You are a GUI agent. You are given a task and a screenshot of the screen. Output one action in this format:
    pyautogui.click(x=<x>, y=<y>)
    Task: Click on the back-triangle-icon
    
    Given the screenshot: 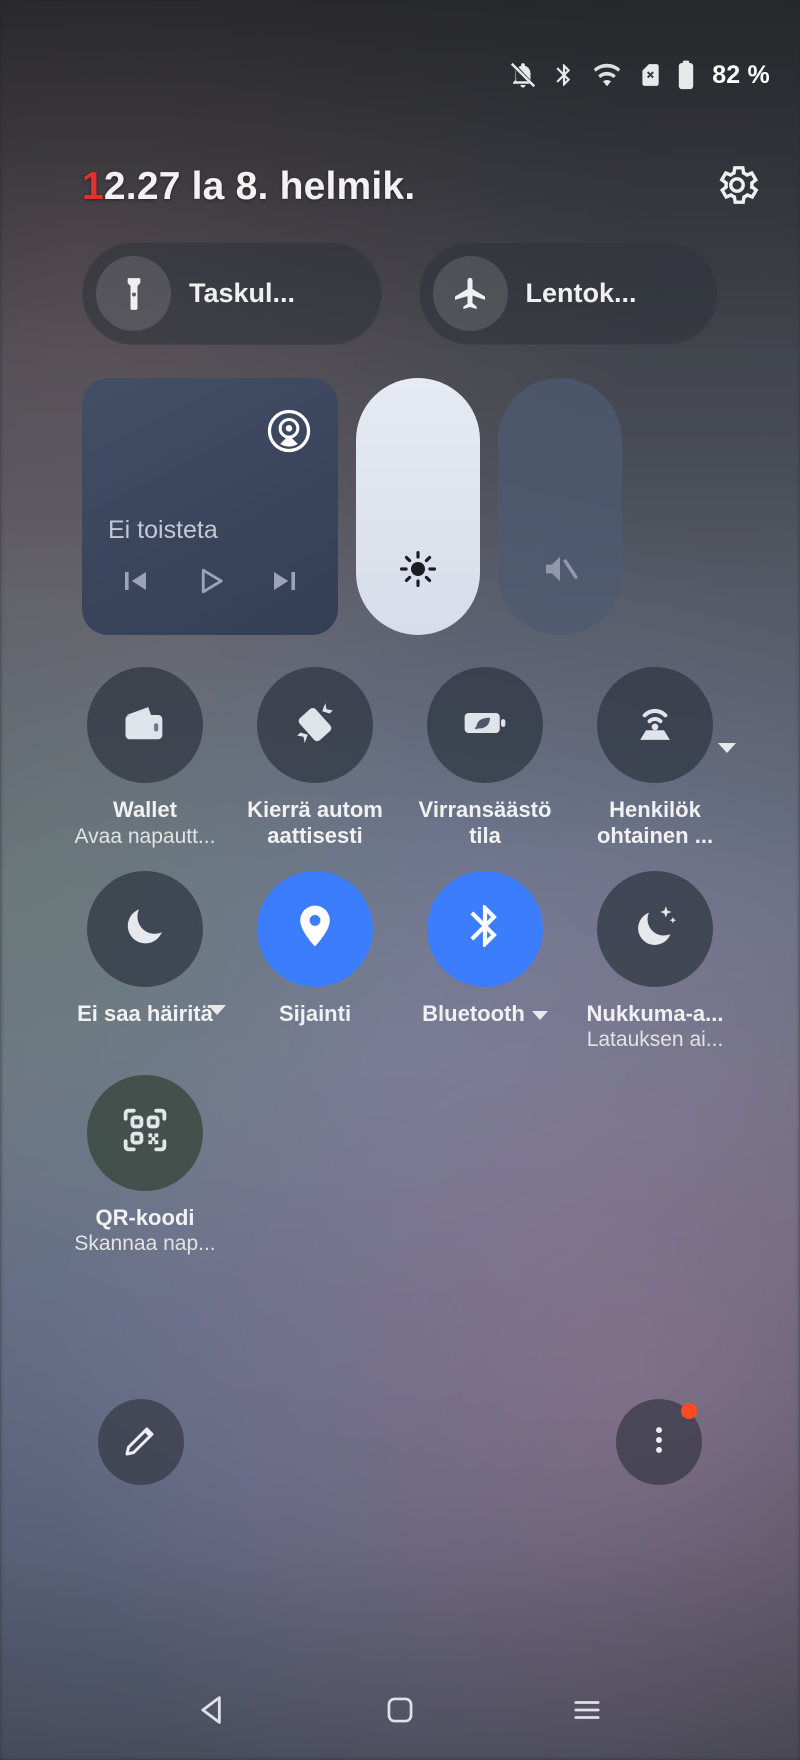 What is the action you would take?
    pyautogui.click(x=213, y=1712)
    